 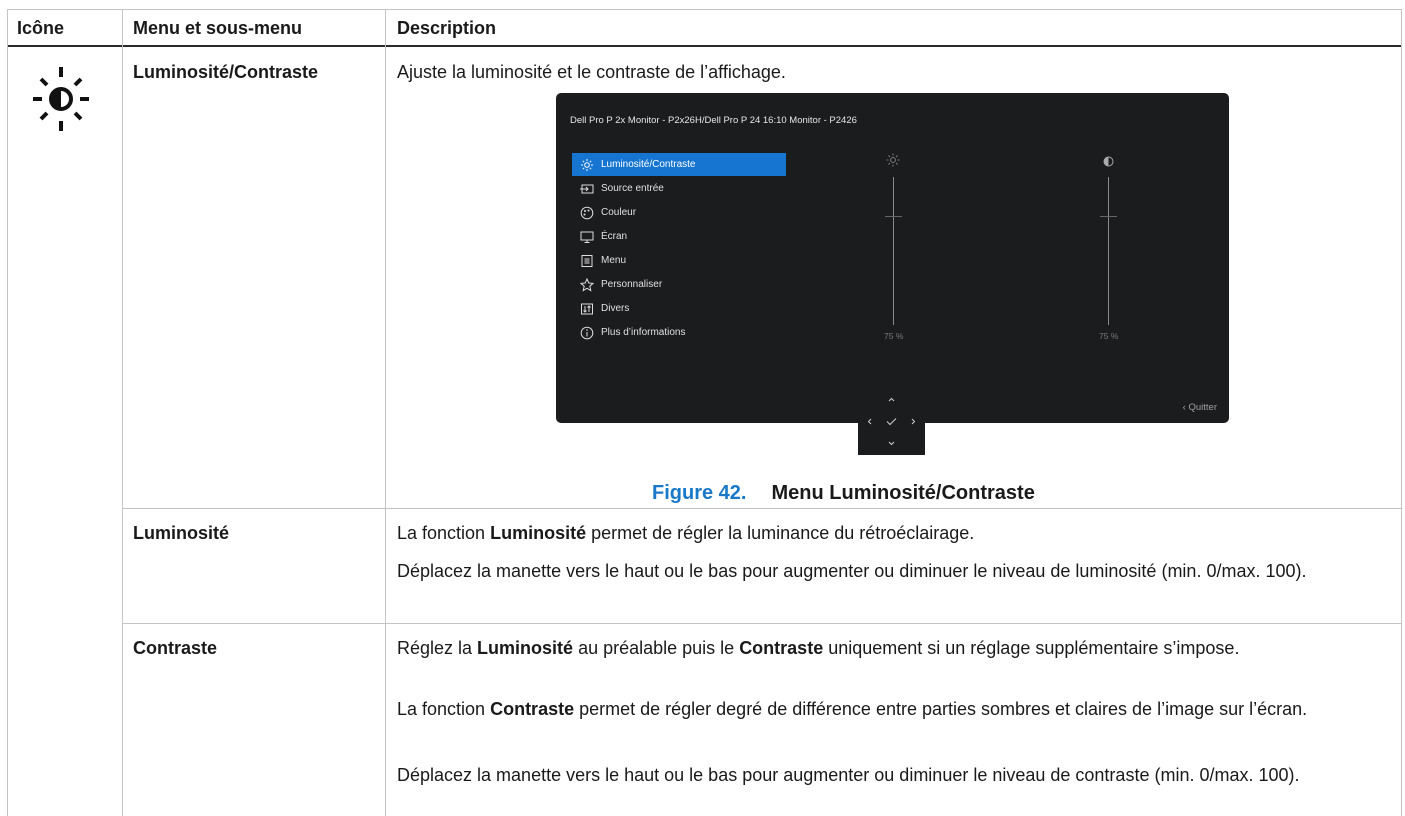 I want to click on table-top-border, so click(x=704, y=9).